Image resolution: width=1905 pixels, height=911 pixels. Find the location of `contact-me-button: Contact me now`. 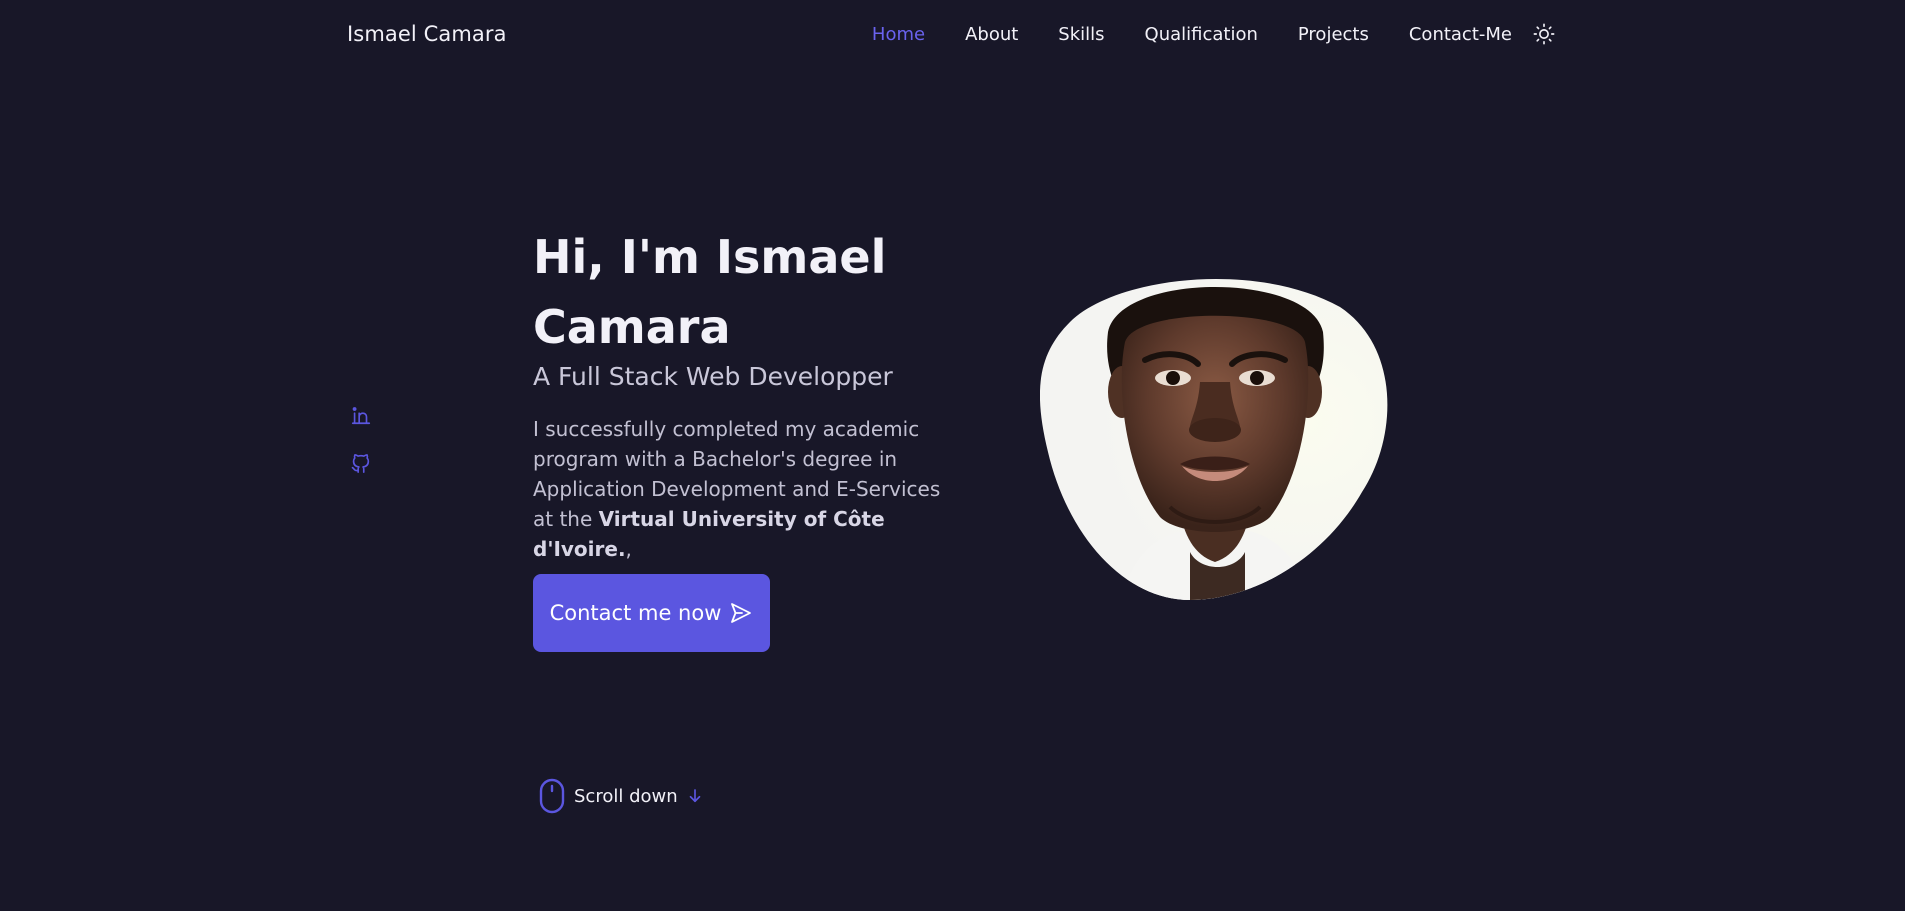

contact-me-button: Contact me now is located at coordinates (651, 613).